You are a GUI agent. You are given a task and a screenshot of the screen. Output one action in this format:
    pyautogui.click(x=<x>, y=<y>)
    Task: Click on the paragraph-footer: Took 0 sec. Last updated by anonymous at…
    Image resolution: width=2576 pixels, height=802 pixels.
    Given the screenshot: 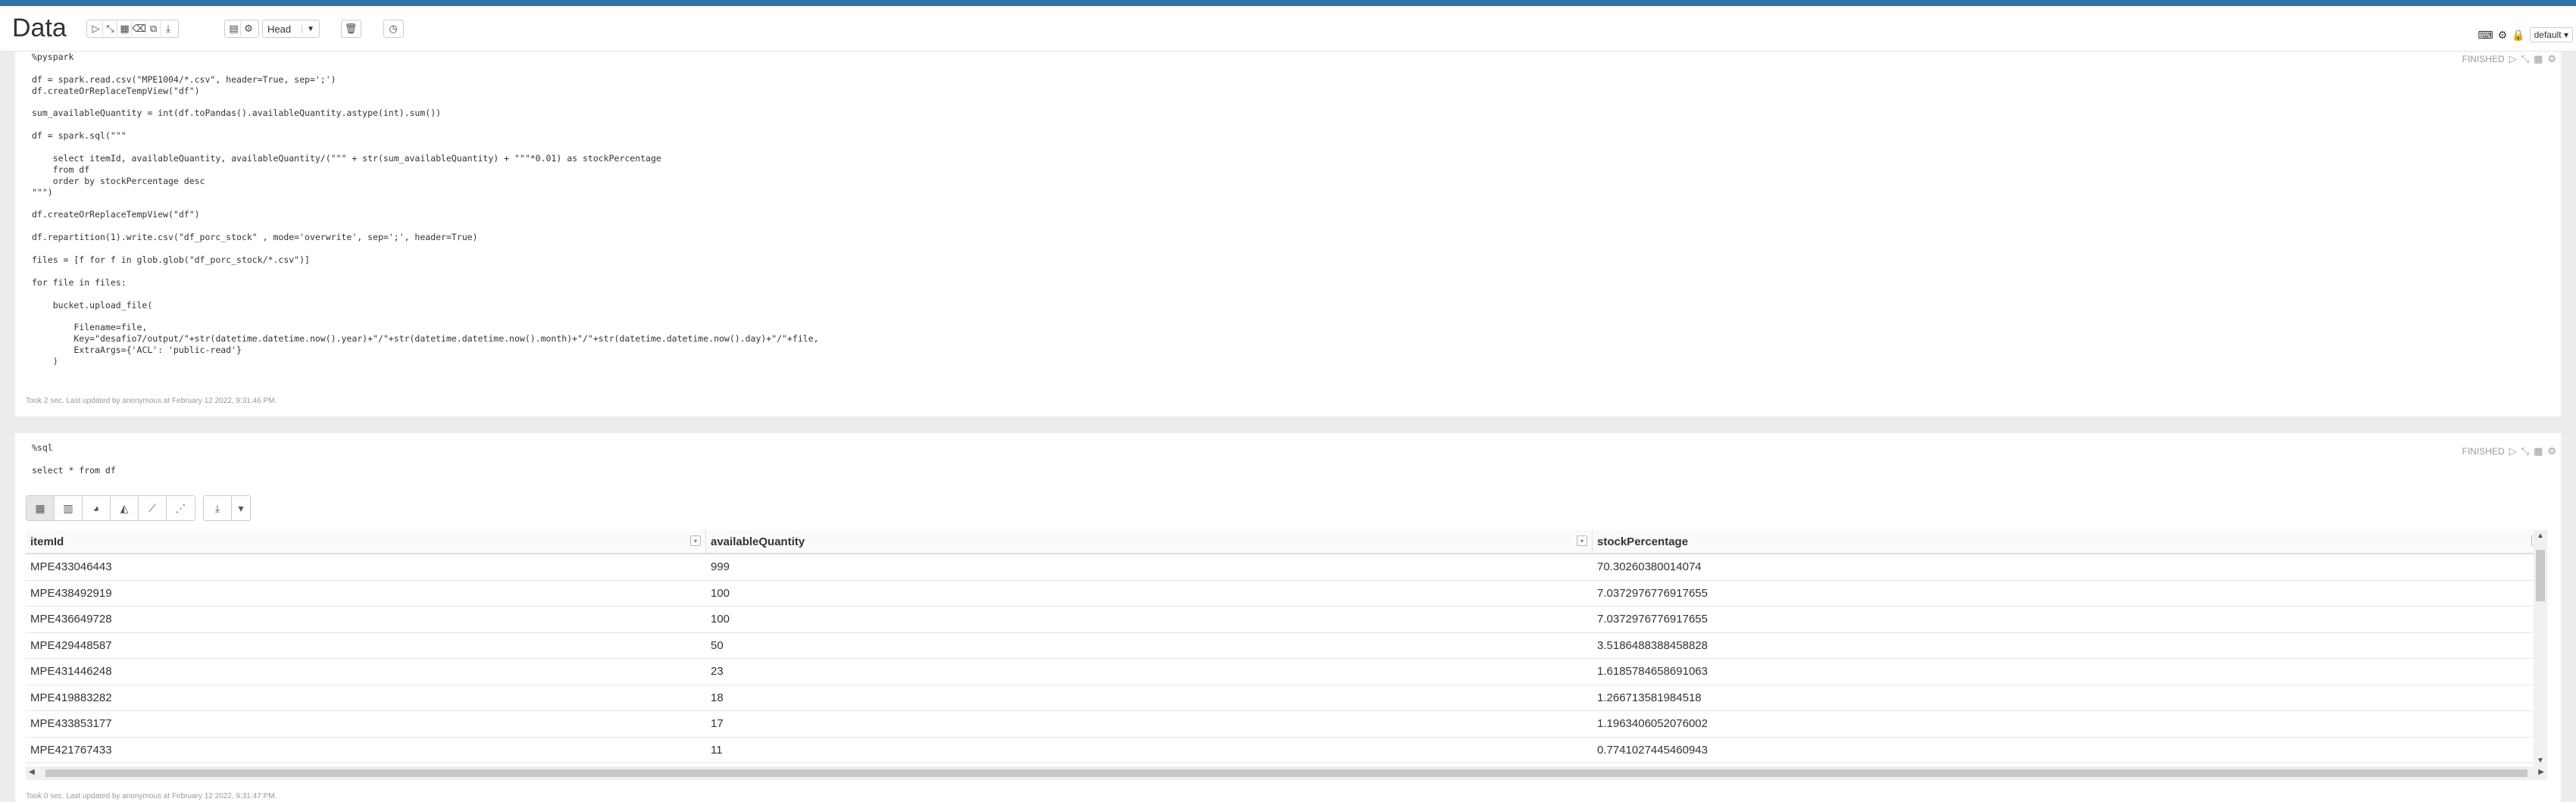 What is the action you would take?
    pyautogui.click(x=151, y=796)
    